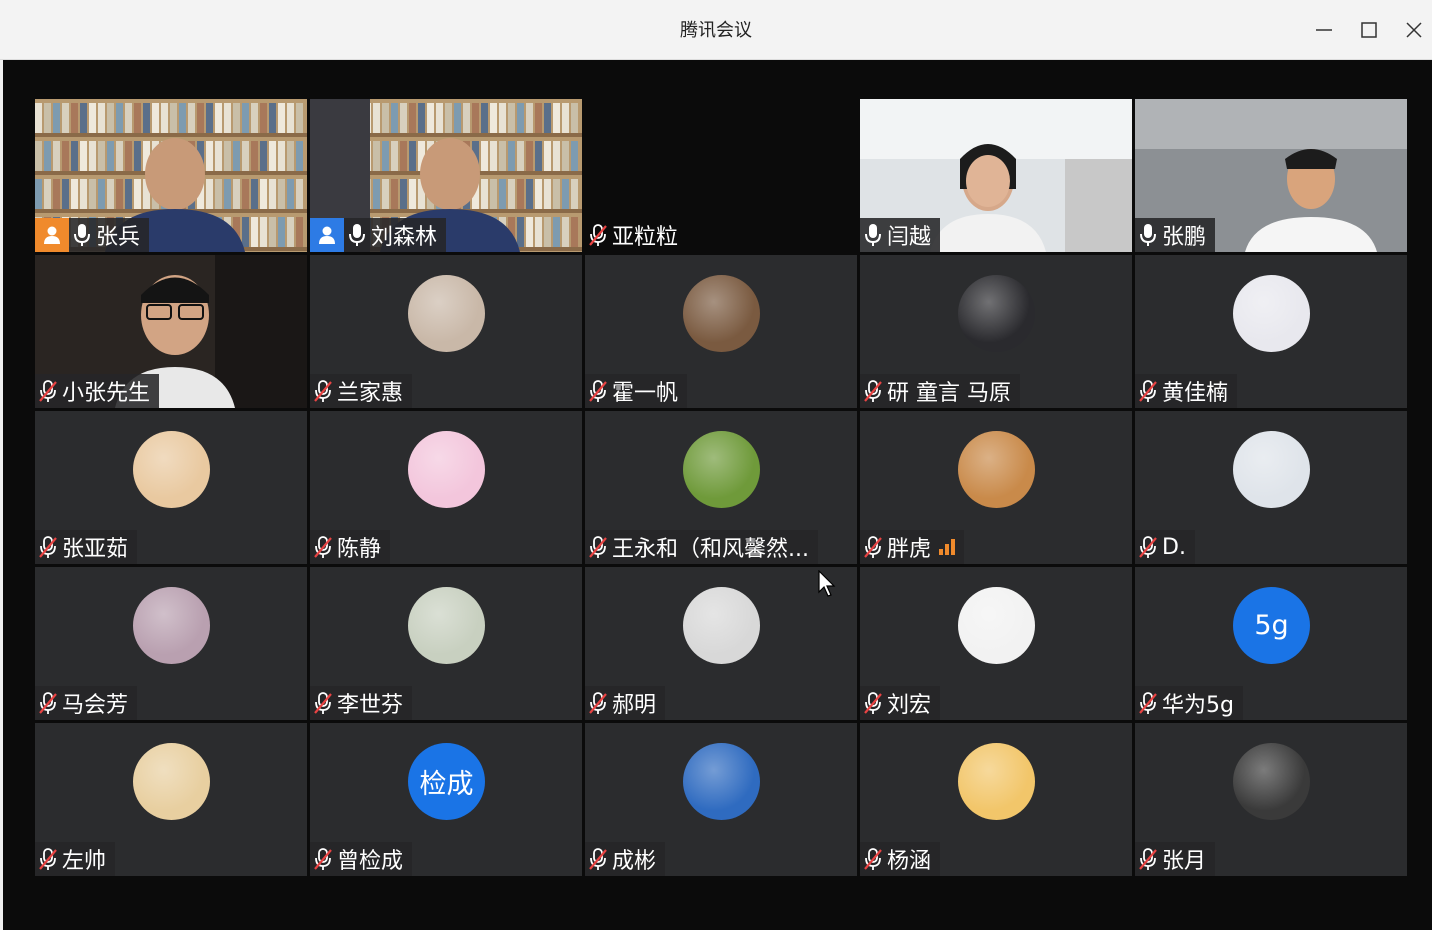 The height and width of the screenshot is (930, 1432). Describe the element at coordinates (1271, 643) in the screenshot. I see `participant-tile: 5g 华为5g` at that location.